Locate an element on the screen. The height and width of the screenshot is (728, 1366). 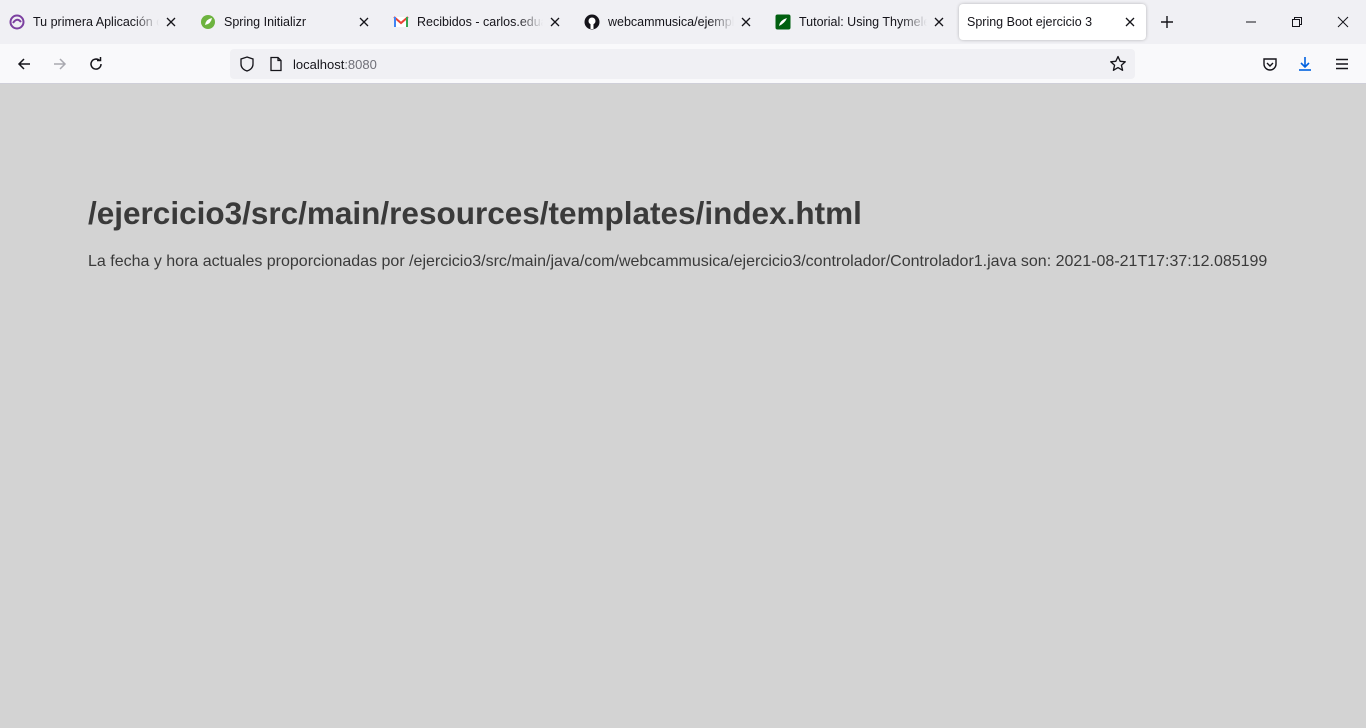
minimize-icon is located at coordinates (1251, 22).